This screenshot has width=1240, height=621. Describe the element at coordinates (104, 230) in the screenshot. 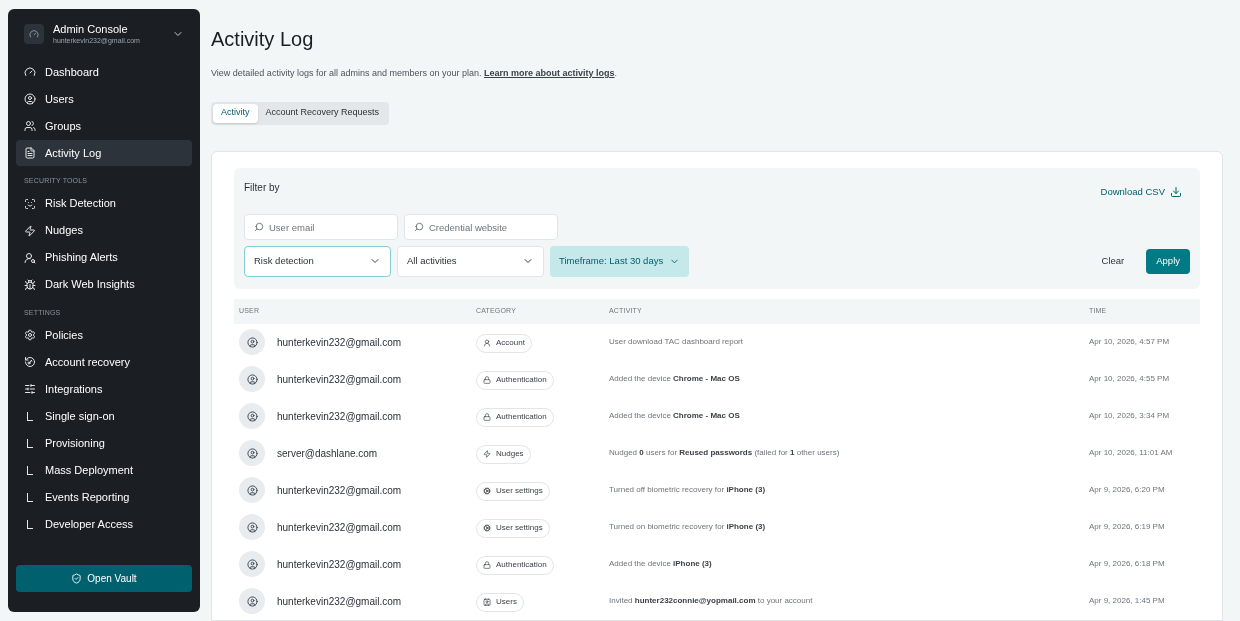

I see `nav-item: Nudges` at that location.